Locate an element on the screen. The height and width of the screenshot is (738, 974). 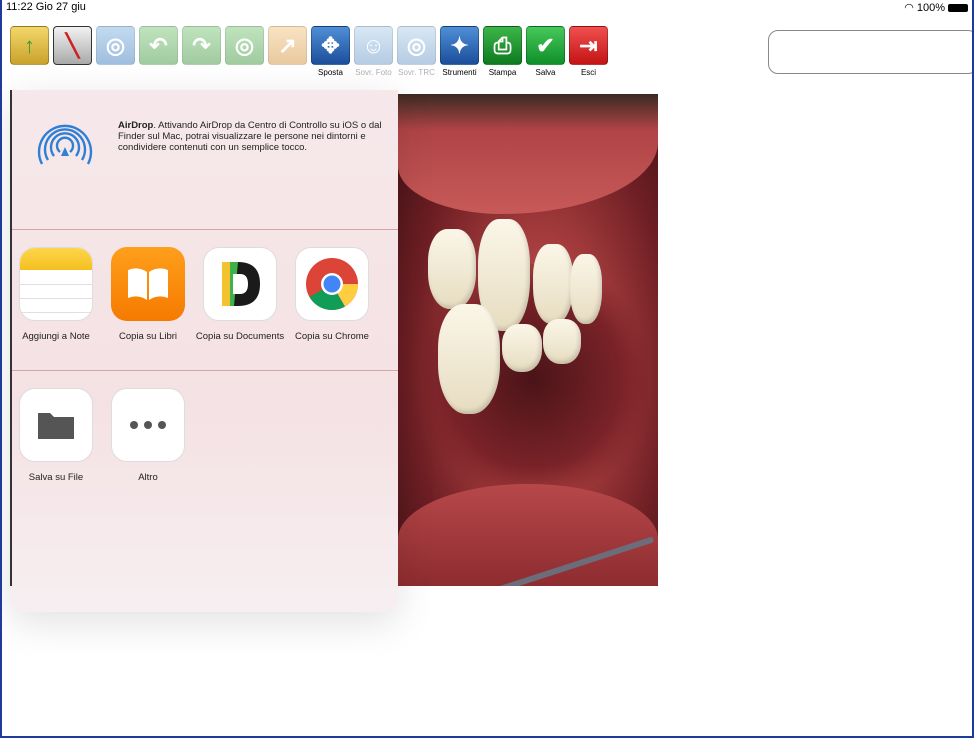
target-button-1: ◎ is located at coordinates (115, 58).